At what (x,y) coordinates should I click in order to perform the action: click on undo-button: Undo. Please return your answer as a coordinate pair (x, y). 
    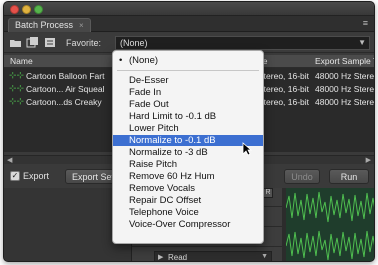
    Looking at the image, I should click on (302, 176).